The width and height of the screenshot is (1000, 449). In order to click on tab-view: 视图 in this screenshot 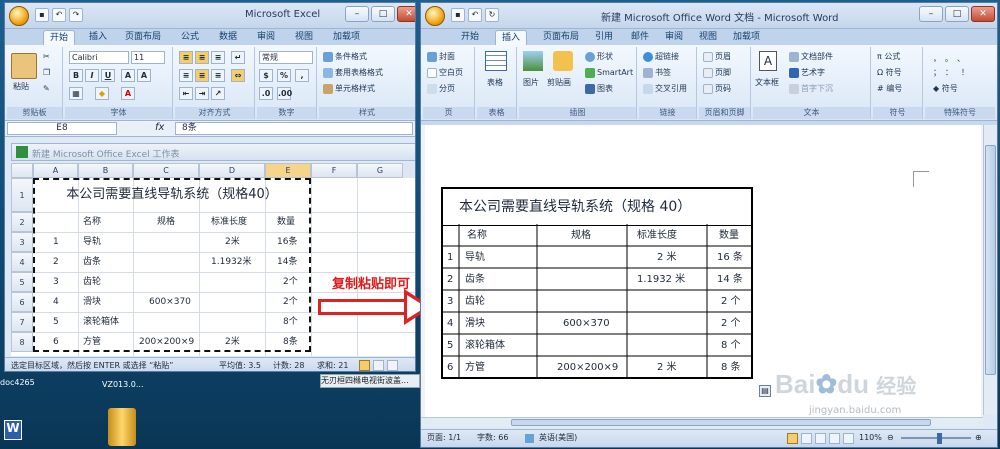, I will do `click(304, 37)`.